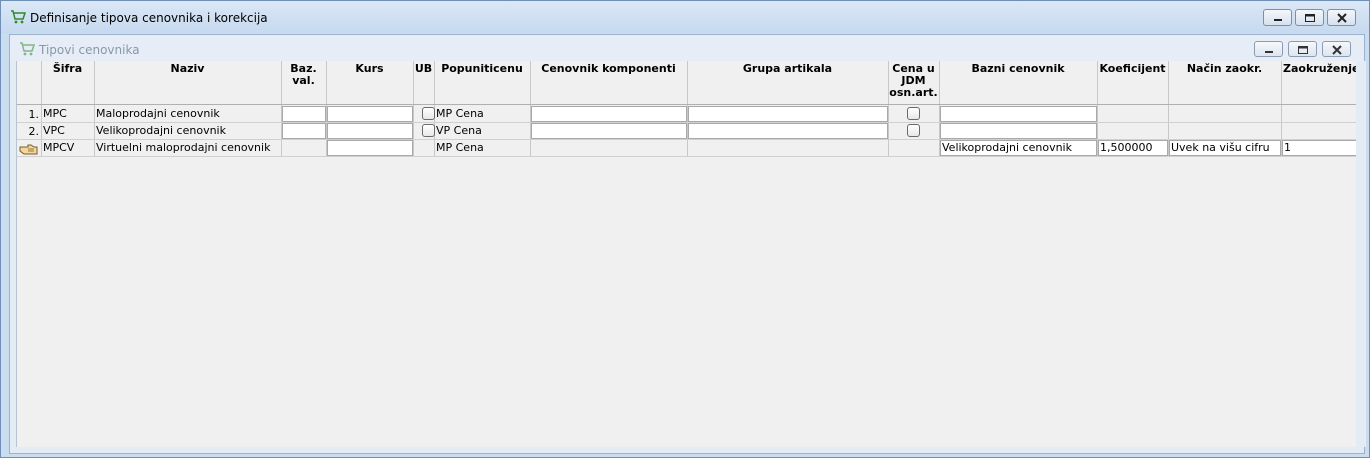  What do you see at coordinates (1225, 148) in the screenshot?
I see `cell-nacin-zaokr: Uvek na višu cifru` at bounding box center [1225, 148].